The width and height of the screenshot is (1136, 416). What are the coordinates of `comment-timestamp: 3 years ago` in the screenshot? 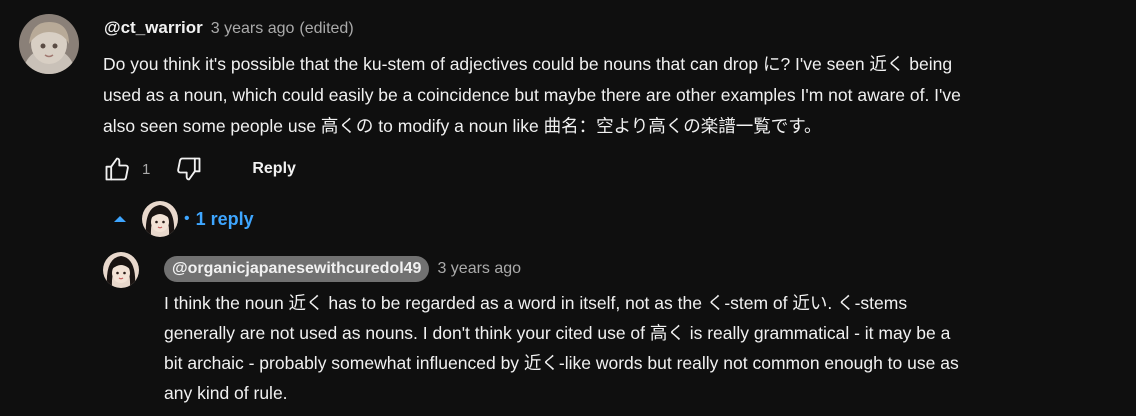 It's located at (253, 29).